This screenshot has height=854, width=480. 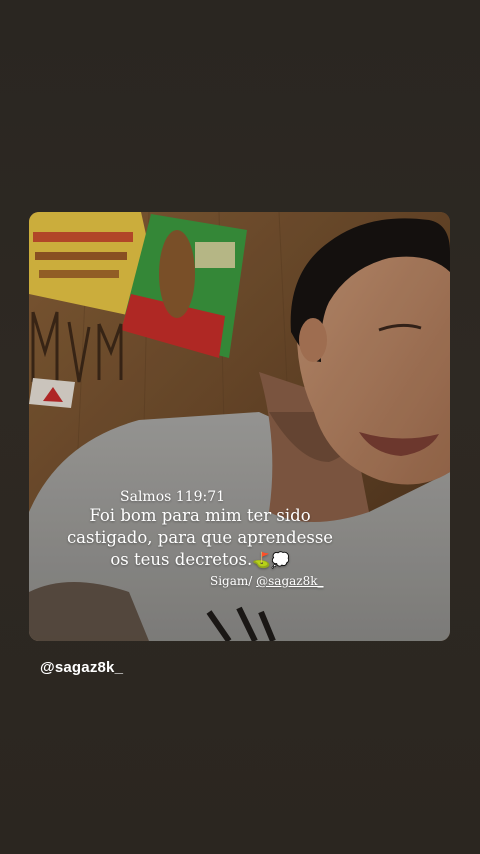 What do you see at coordinates (81, 667) in the screenshot?
I see `username-label: @sagaz8k_` at bounding box center [81, 667].